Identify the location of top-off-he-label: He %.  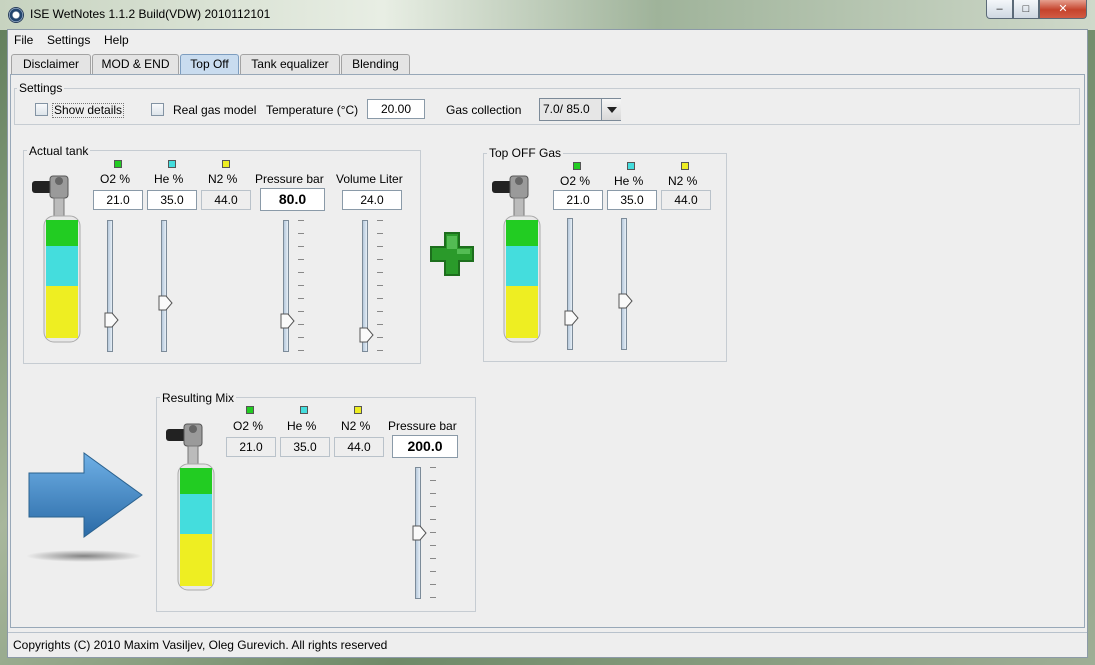
(629, 181).